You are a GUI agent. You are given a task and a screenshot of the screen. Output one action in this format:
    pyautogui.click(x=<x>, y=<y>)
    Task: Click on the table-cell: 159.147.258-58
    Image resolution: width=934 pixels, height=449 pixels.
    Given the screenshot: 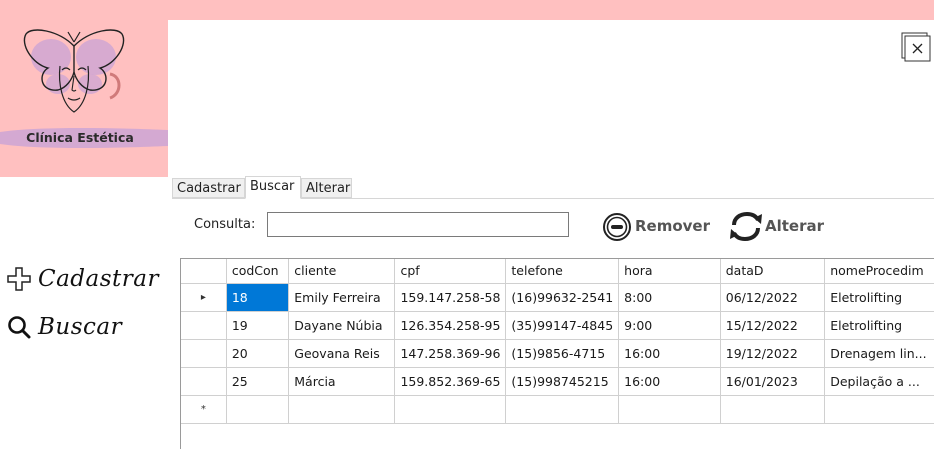 What is the action you would take?
    pyautogui.click(x=450, y=297)
    